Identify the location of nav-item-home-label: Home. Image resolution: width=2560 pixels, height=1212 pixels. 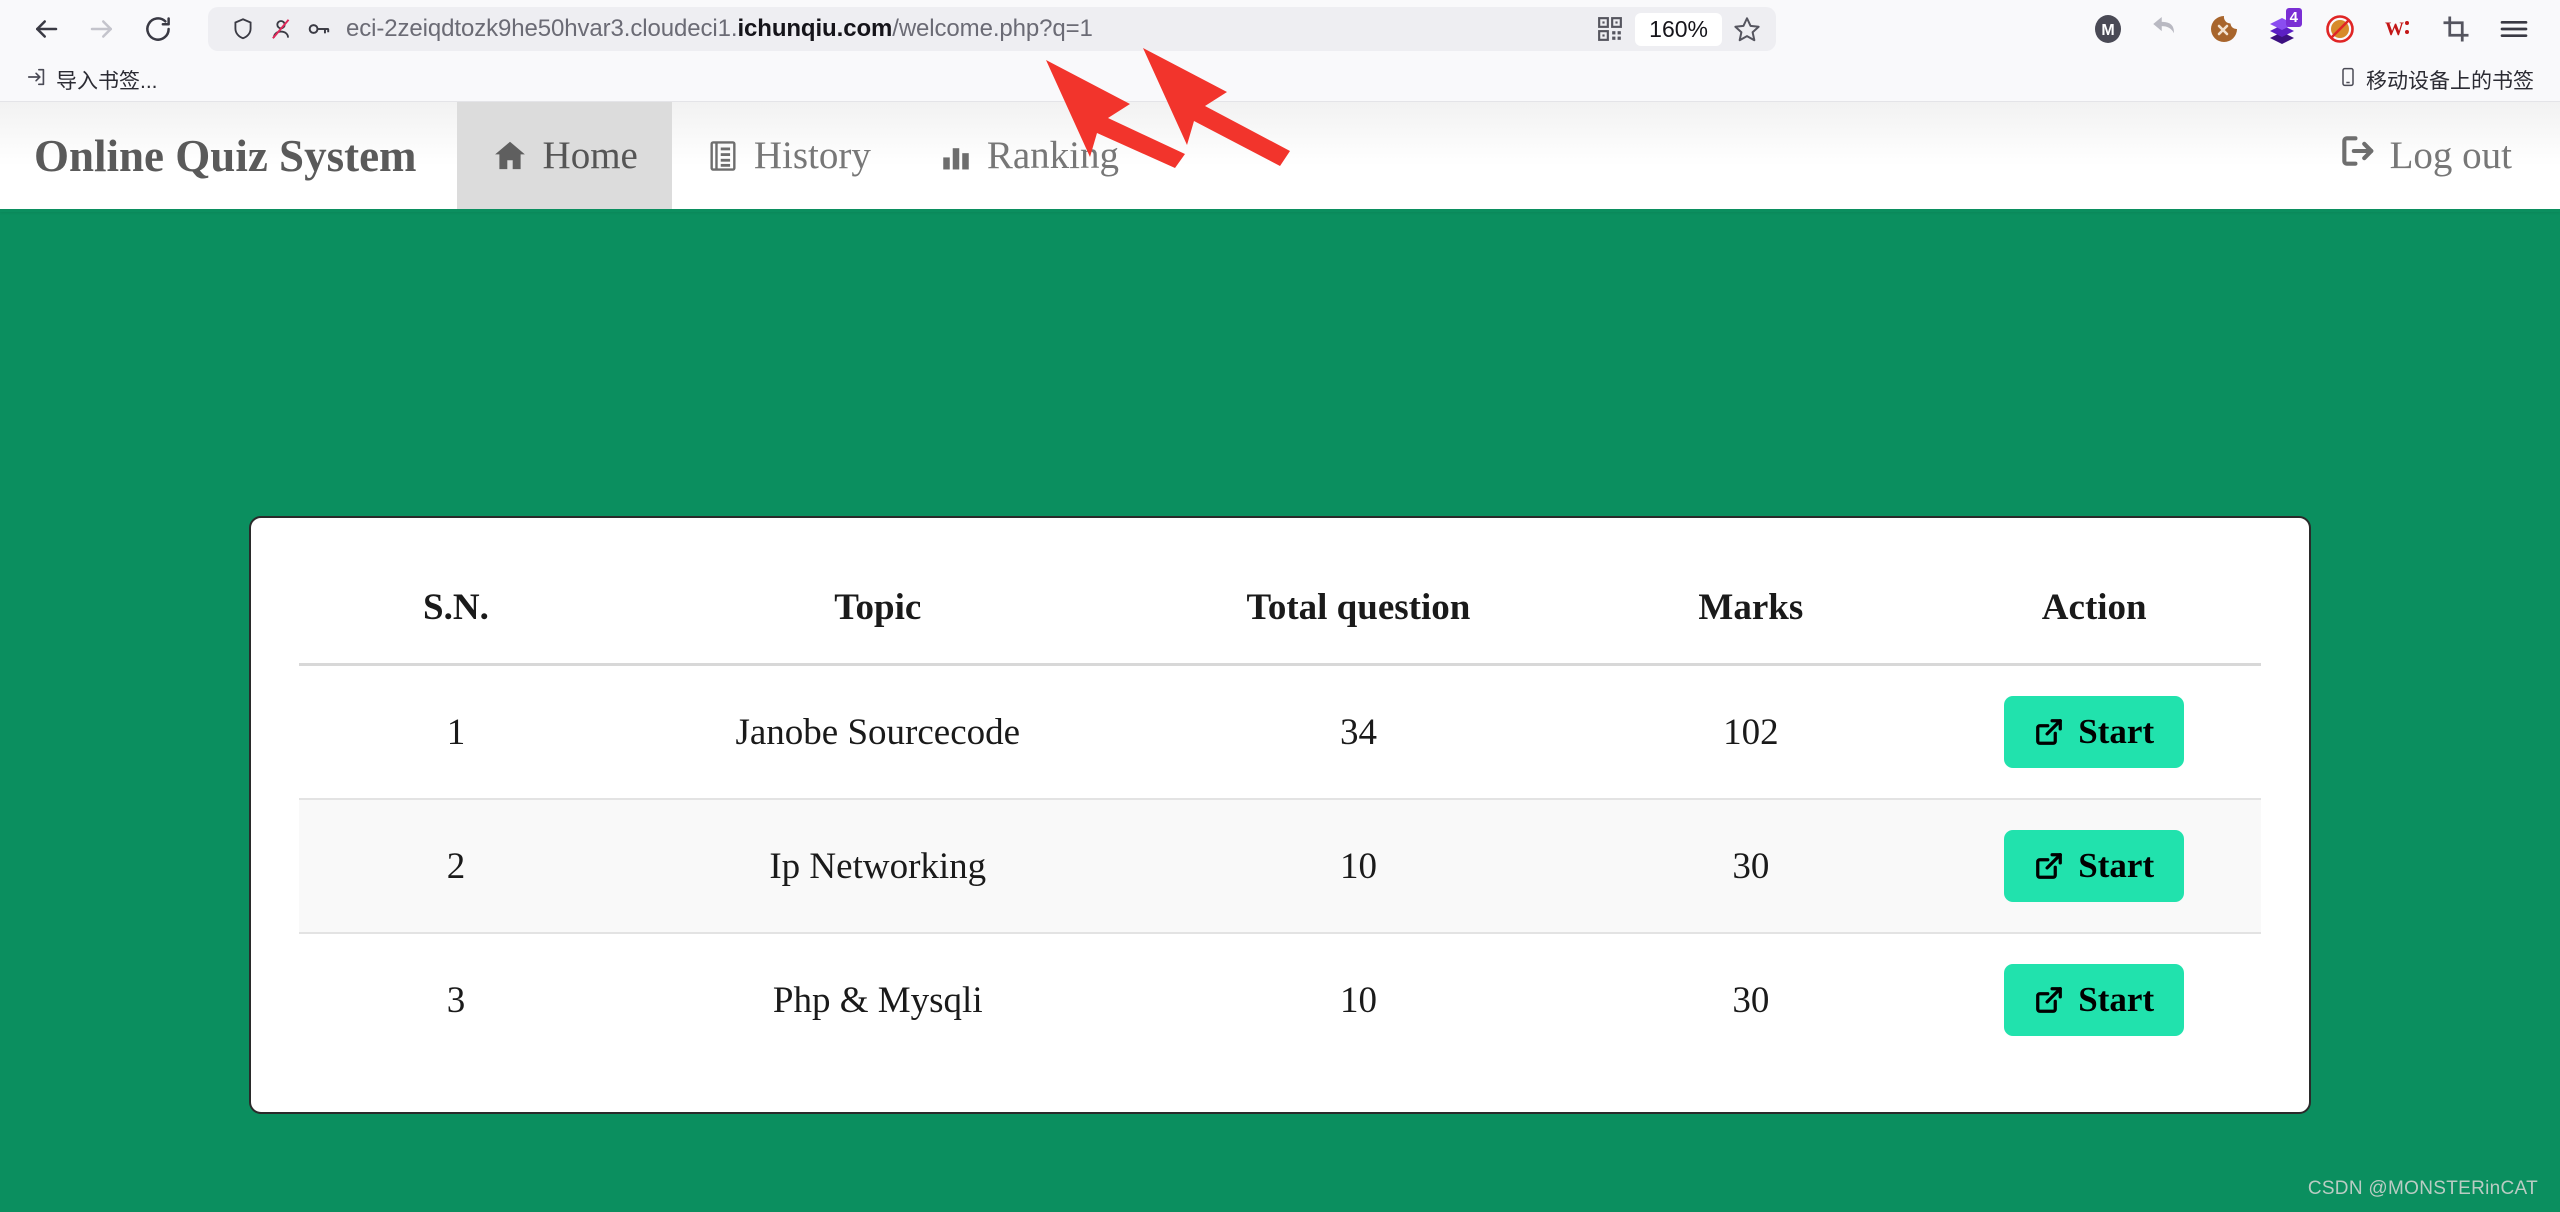
(590, 155).